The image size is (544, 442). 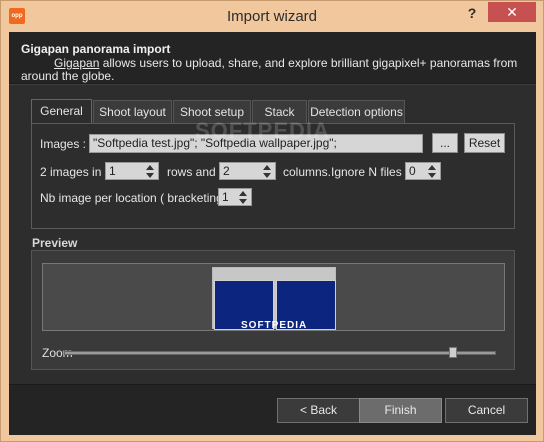 I want to click on rows-value: 1, so click(x=112, y=171).